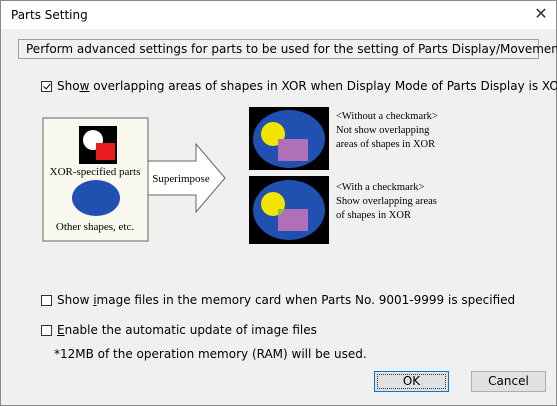  What do you see at coordinates (98, 145) in the screenshot?
I see `xor-parts-icon` at bounding box center [98, 145].